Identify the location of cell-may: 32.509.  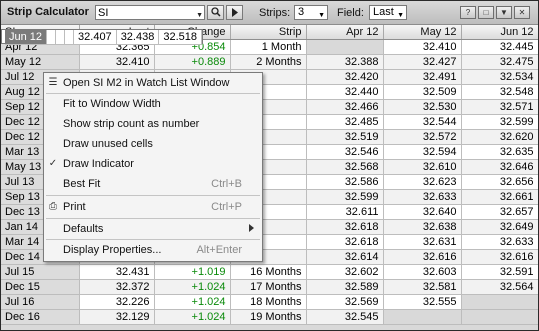
(422, 92).